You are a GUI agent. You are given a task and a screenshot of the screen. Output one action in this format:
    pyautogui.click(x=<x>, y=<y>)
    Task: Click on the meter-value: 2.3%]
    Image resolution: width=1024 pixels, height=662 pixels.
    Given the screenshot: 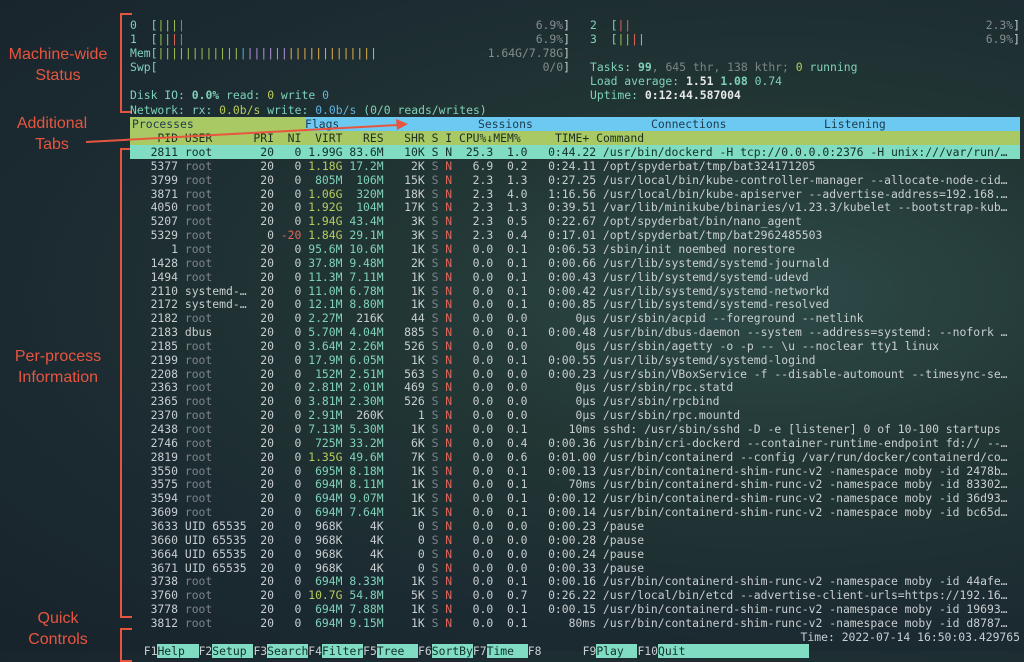 What is the action you would take?
    pyautogui.click(x=1003, y=25)
    